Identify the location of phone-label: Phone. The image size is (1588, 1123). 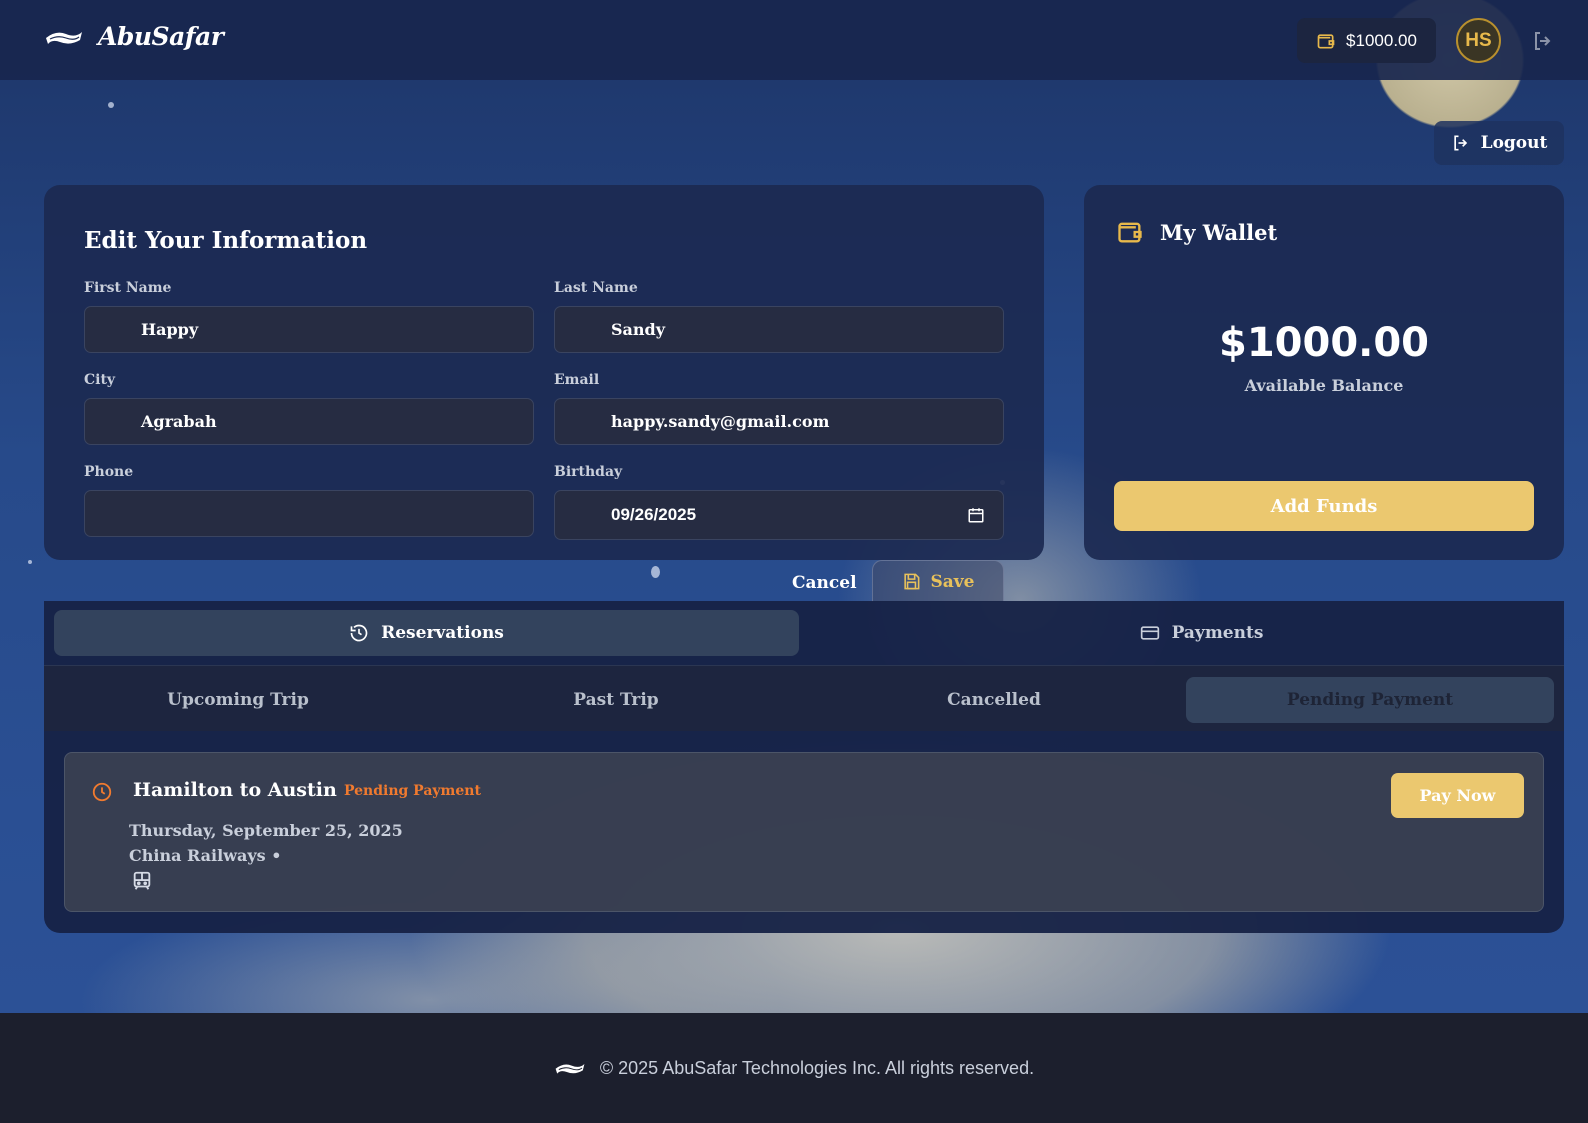
(109, 472).